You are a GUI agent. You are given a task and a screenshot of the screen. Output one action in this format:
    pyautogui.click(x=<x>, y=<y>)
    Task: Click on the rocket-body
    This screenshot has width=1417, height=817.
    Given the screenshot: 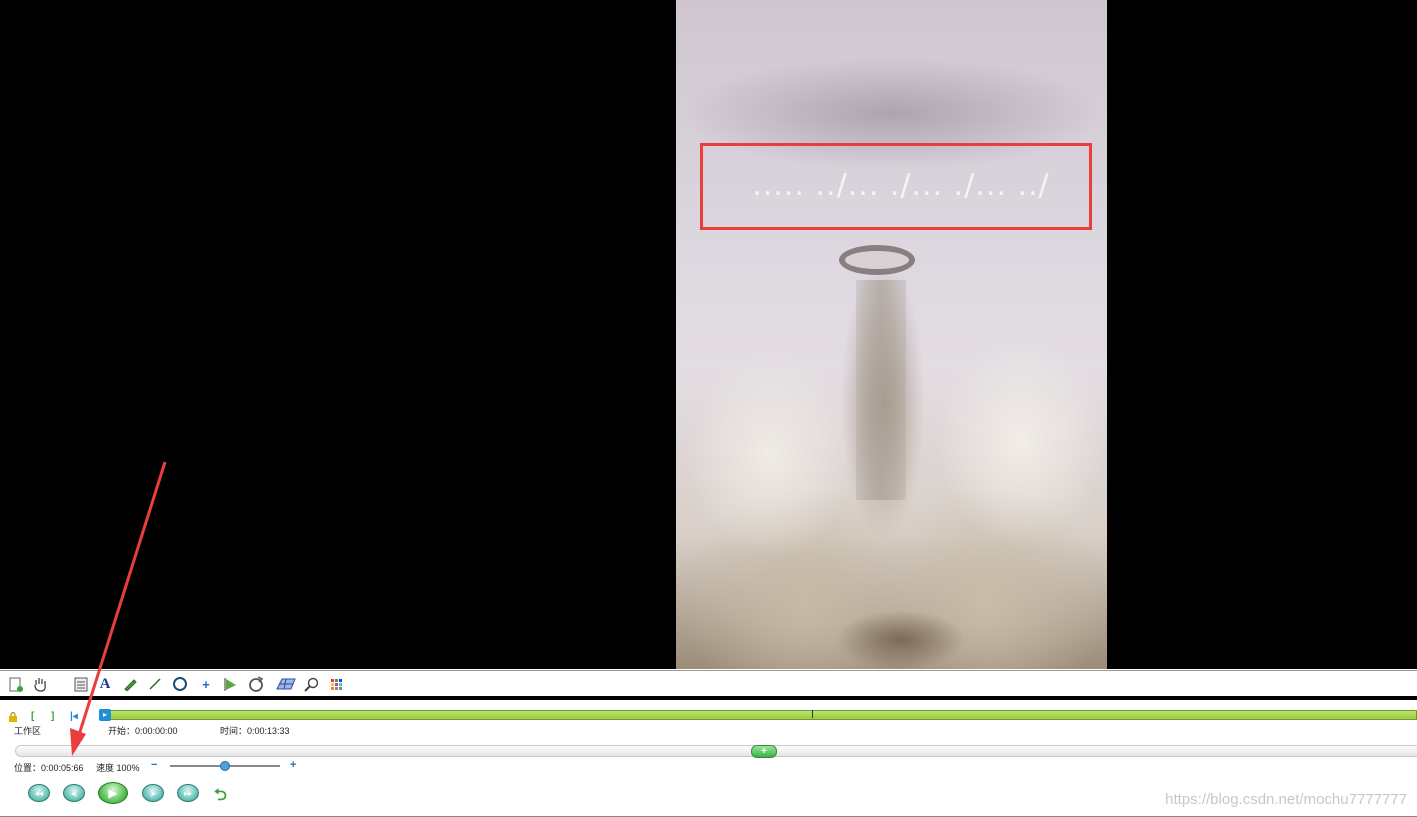 What is the action you would take?
    pyautogui.click(x=881, y=390)
    